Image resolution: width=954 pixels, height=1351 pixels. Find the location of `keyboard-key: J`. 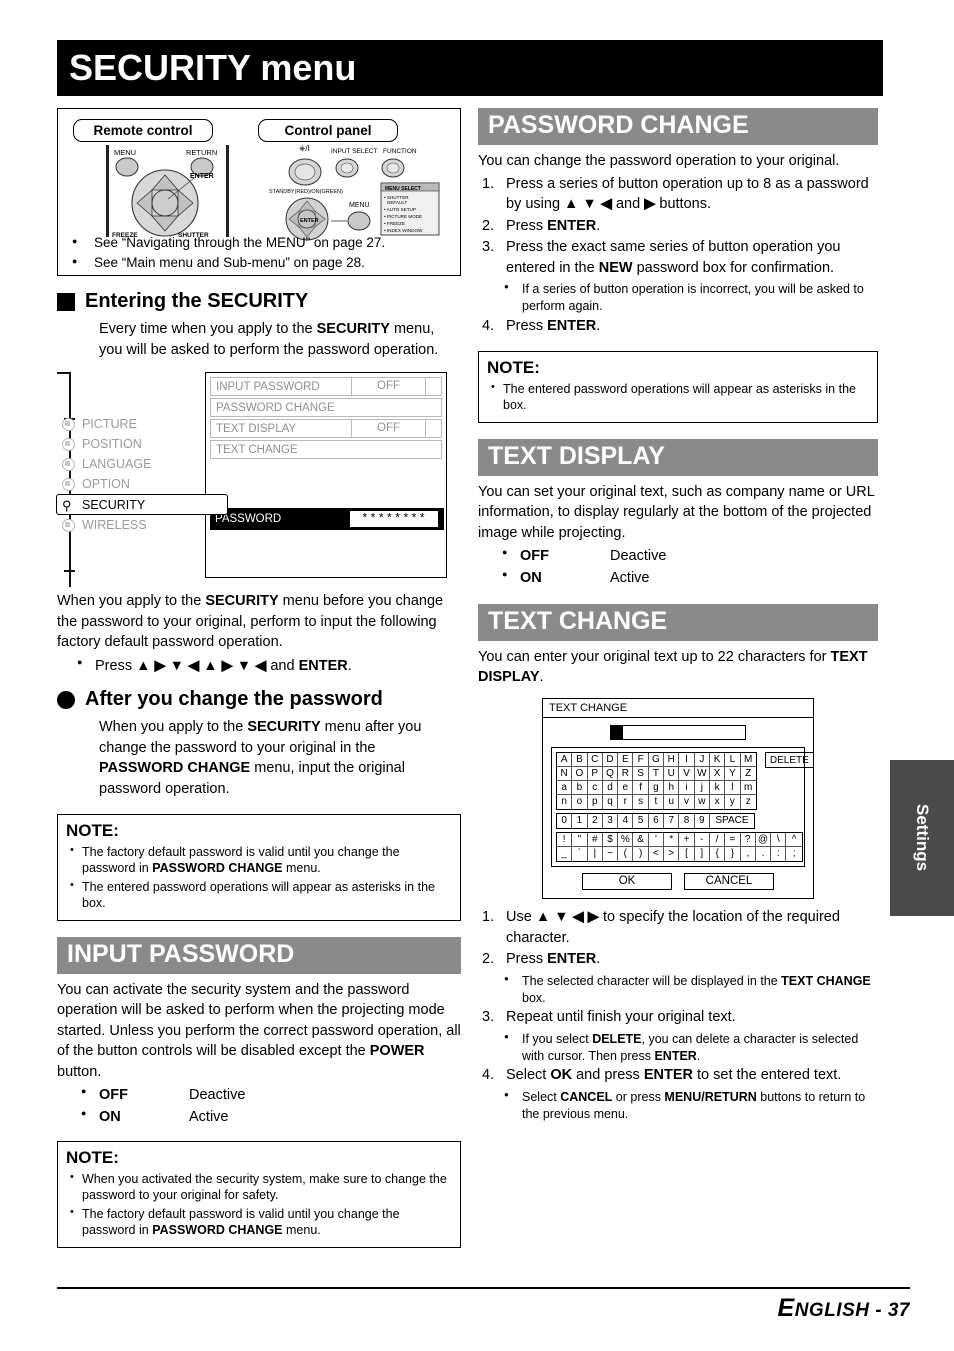

keyboard-key: J is located at coordinates (702, 760).